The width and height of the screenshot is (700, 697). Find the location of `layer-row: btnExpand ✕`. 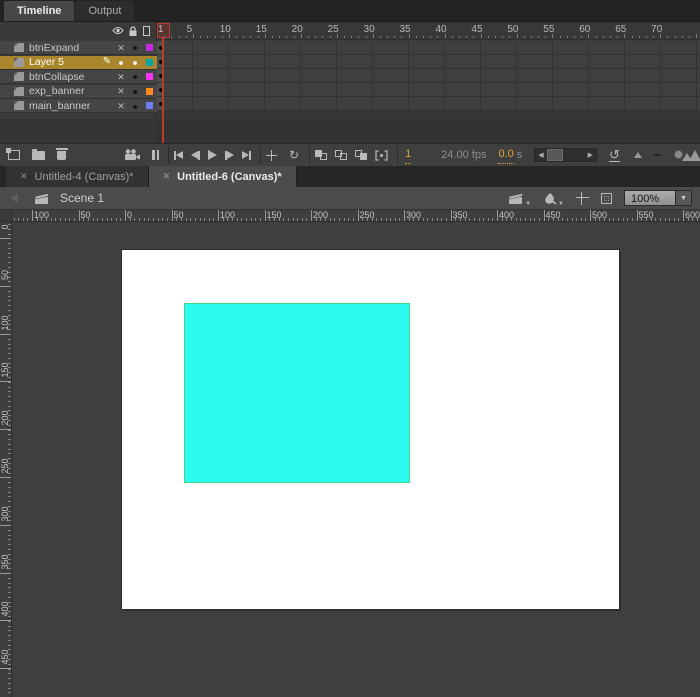

layer-row: btnExpand ✕ is located at coordinates (78, 48).